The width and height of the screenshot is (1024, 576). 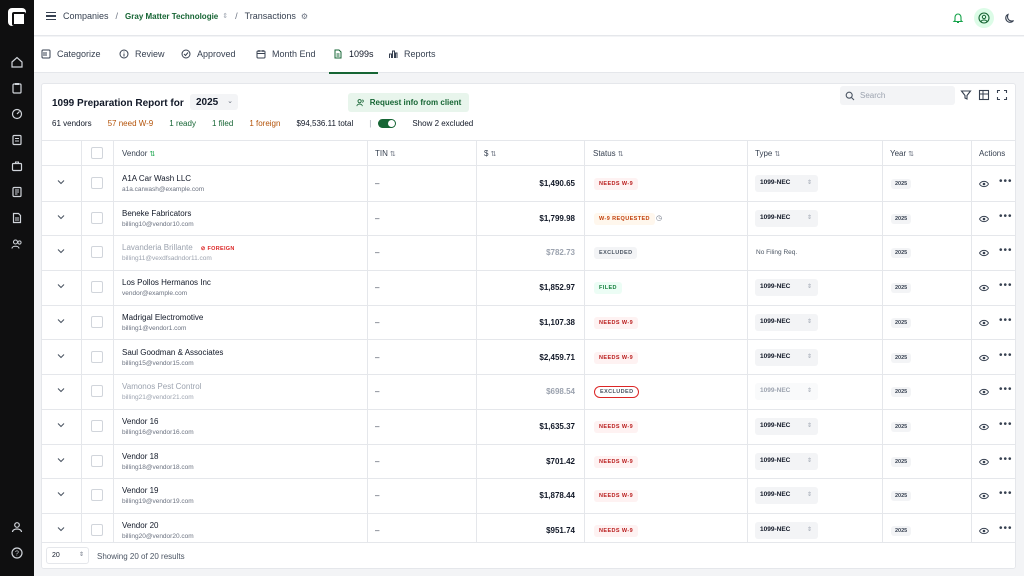 I want to click on help-icon: ?, so click(x=17, y=553).